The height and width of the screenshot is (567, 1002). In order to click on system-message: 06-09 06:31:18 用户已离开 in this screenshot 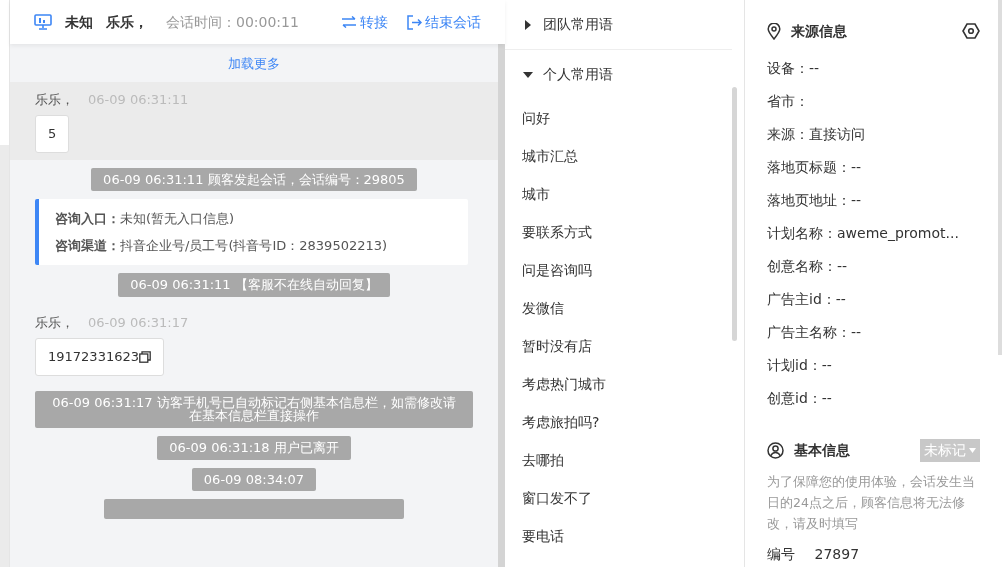, I will do `click(254, 448)`.